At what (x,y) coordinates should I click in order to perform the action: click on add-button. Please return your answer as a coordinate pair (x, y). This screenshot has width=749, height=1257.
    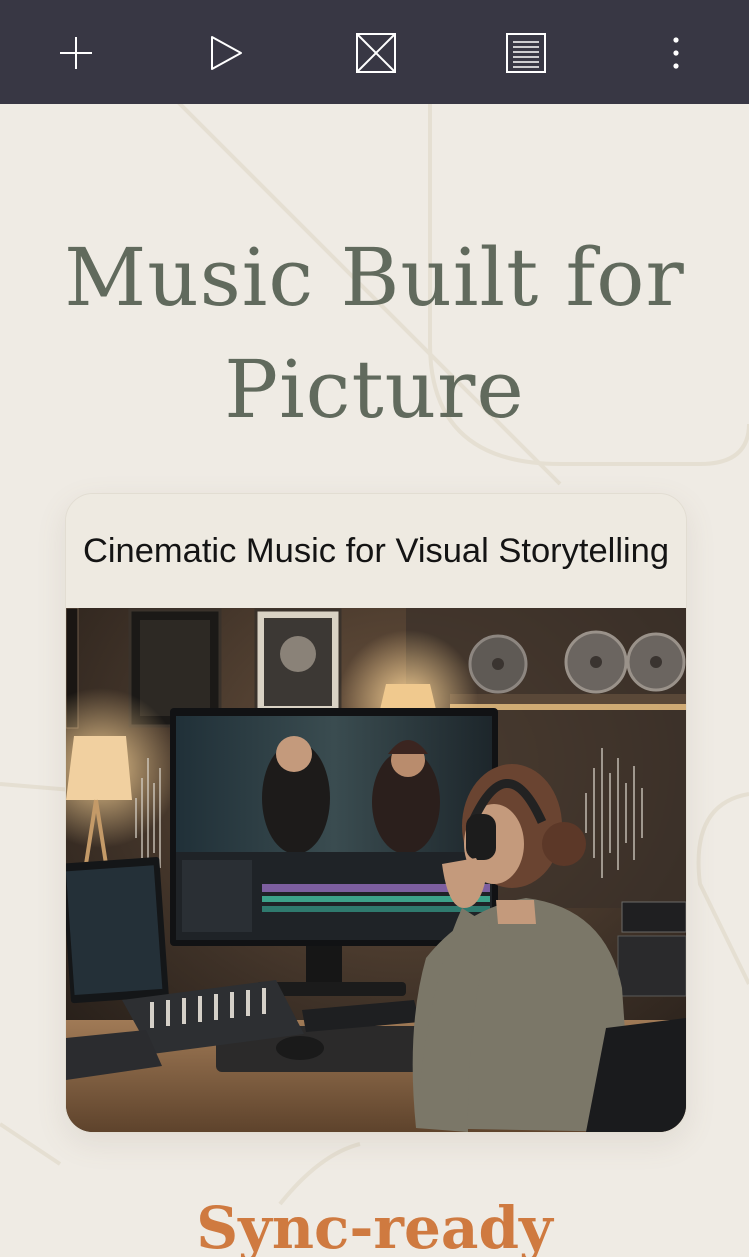
    Looking at the image, I should click on (76, 53).